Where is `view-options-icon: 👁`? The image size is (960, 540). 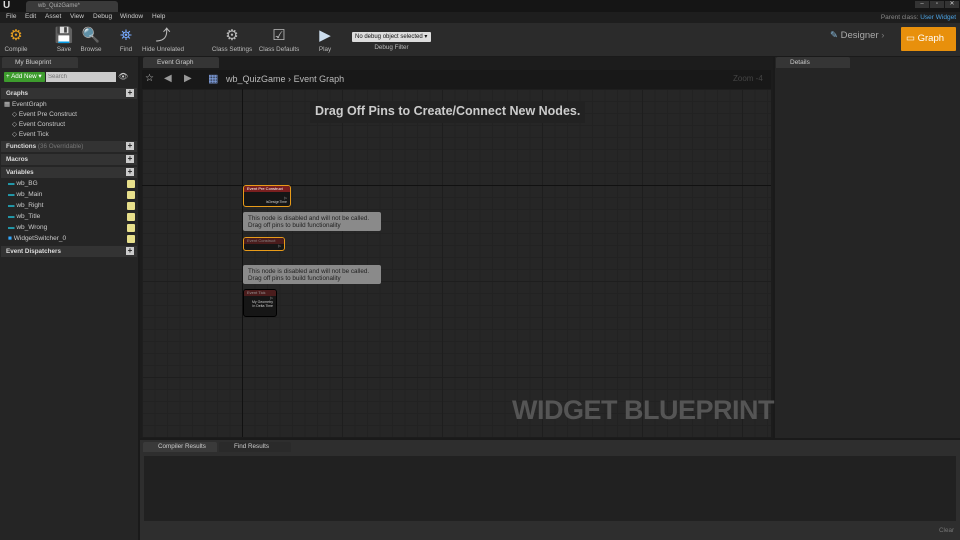 view-options-icon: 👁 is located at coordinates (123, 76).